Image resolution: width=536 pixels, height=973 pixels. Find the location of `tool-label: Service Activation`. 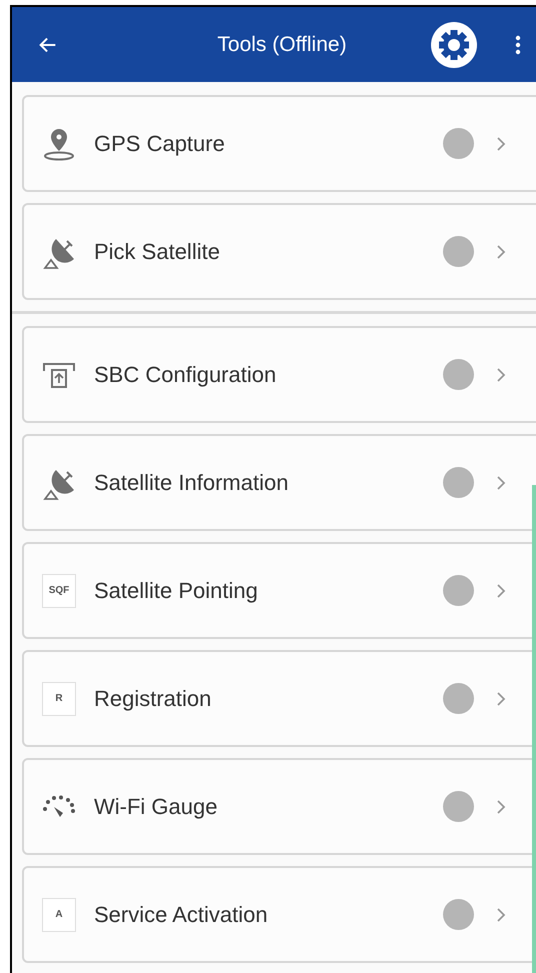

tool-label: Service Activation is located at coordinates (181, 915).